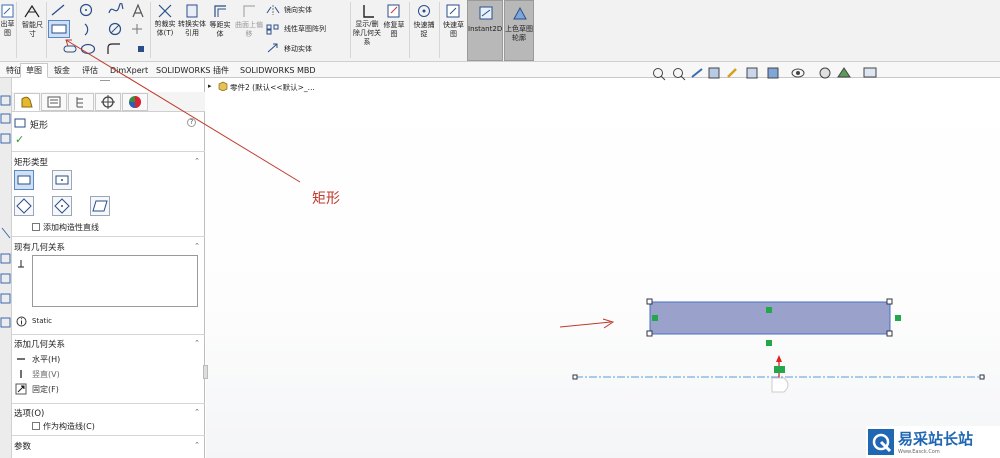 The height and width of the screenshot is (458, 1000). I want to click on watermark-text: 易采站长站, so click(936, 439).